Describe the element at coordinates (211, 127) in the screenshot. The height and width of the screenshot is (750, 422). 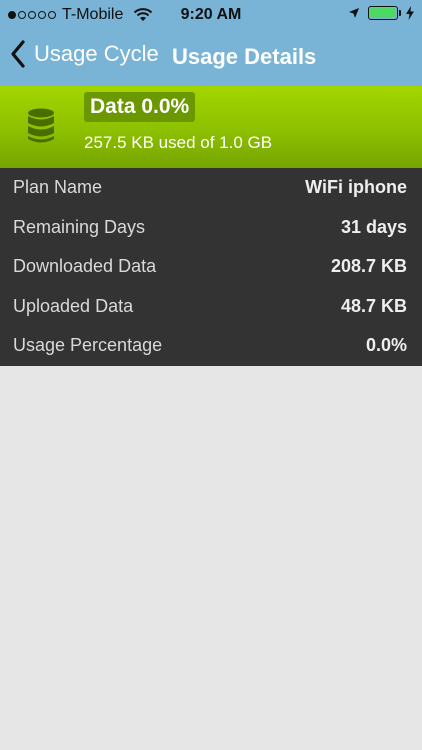
I see `usage-summary-banner: Data 0.0% 257.5 KB used of 1.0 GB` at that location.